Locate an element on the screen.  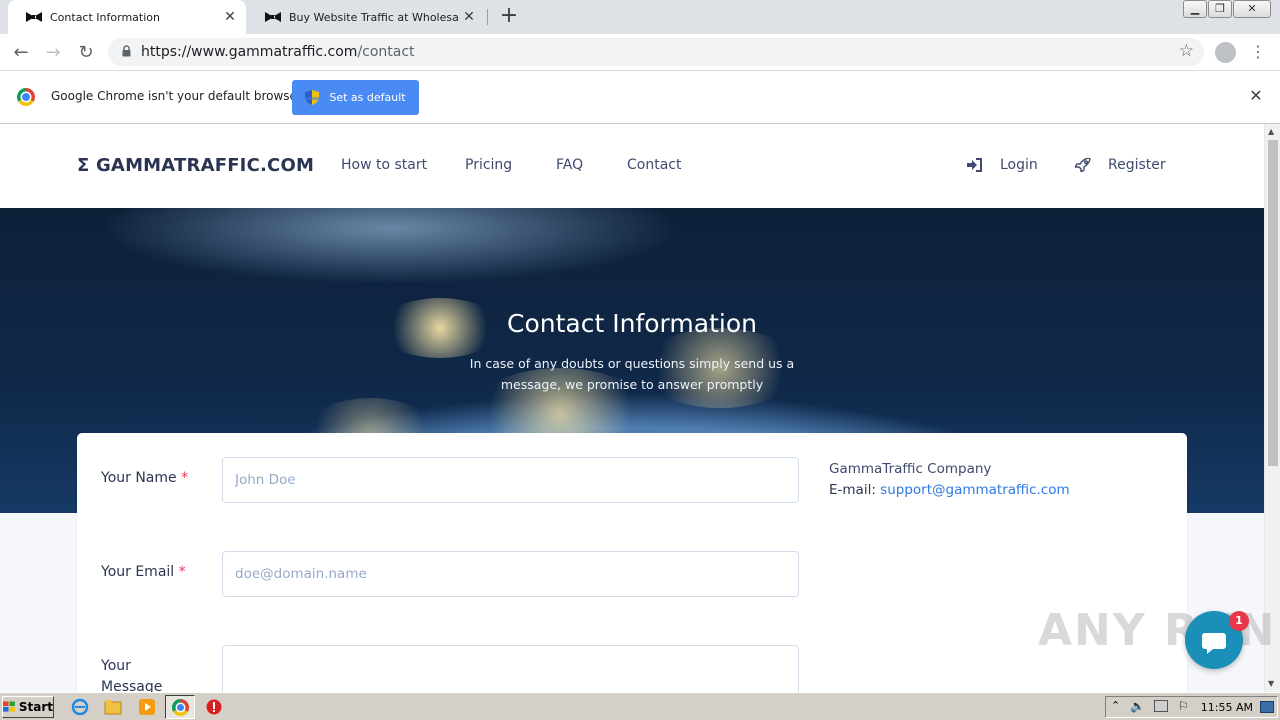
scroll-up-icon: ▲ is located at coordinates (1271, 131).